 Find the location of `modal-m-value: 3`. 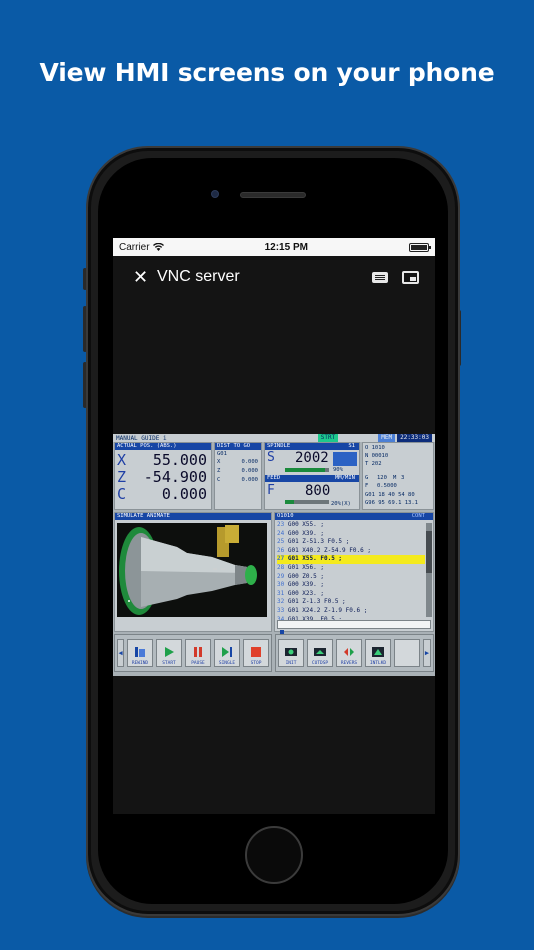

modal-m-value: 3 is located at coordinates (403, 478).